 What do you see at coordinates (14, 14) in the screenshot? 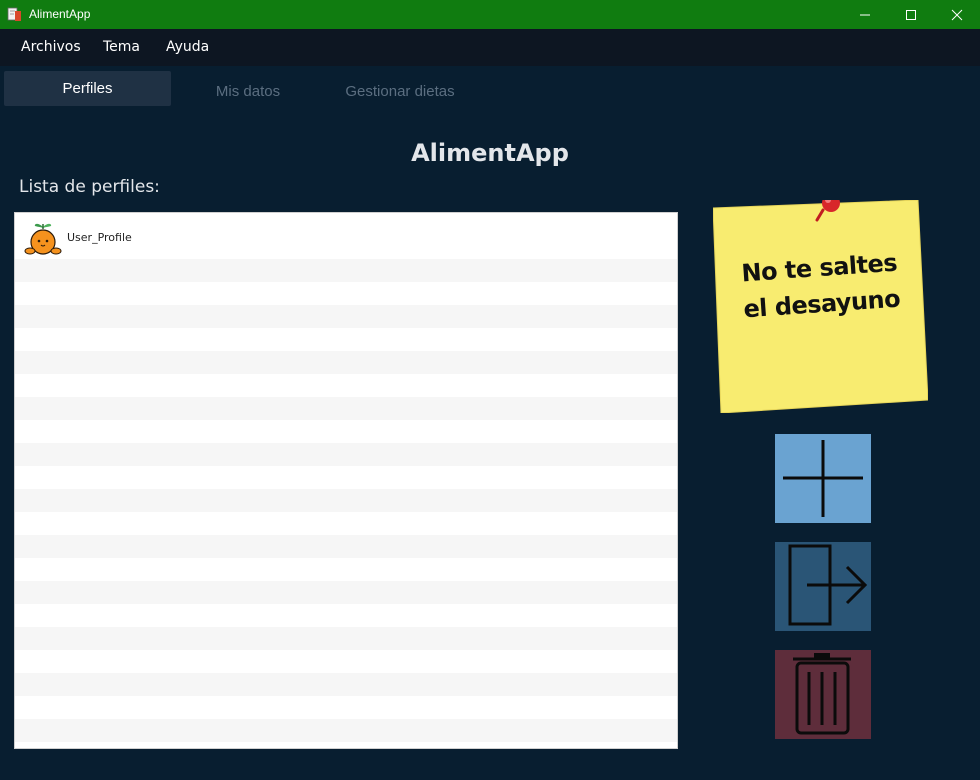
I see `app-icon` at bounding box center [14, 14].